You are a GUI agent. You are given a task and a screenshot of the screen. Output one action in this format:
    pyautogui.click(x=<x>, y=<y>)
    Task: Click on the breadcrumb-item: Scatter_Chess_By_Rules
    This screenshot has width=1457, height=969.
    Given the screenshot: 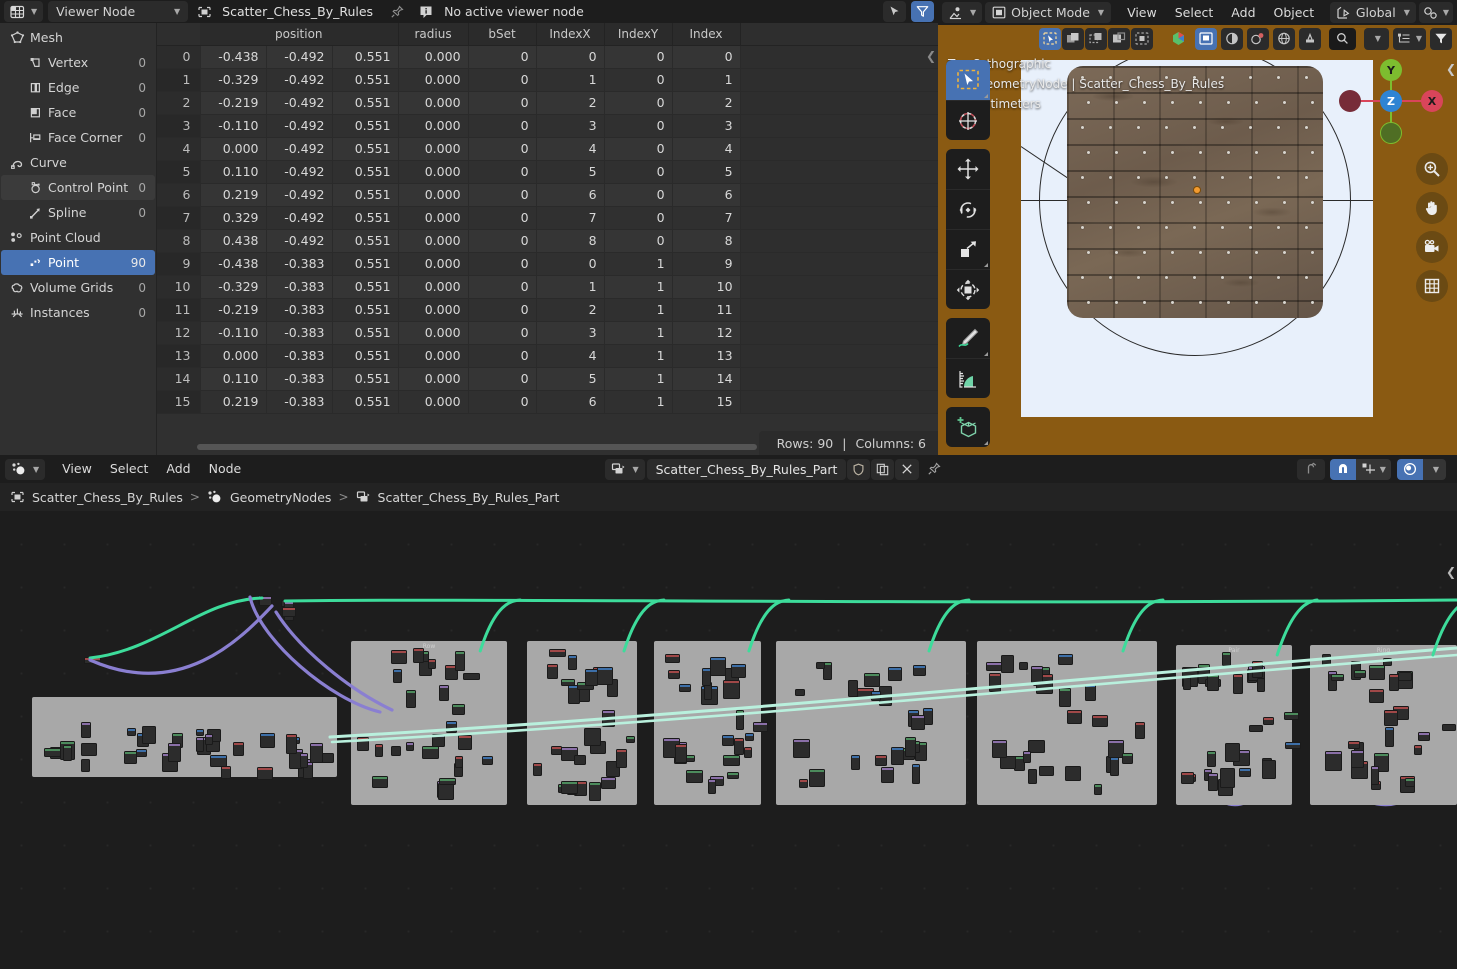 What is the action you would take?
    pyautogui.click(x=107, y=497)
    